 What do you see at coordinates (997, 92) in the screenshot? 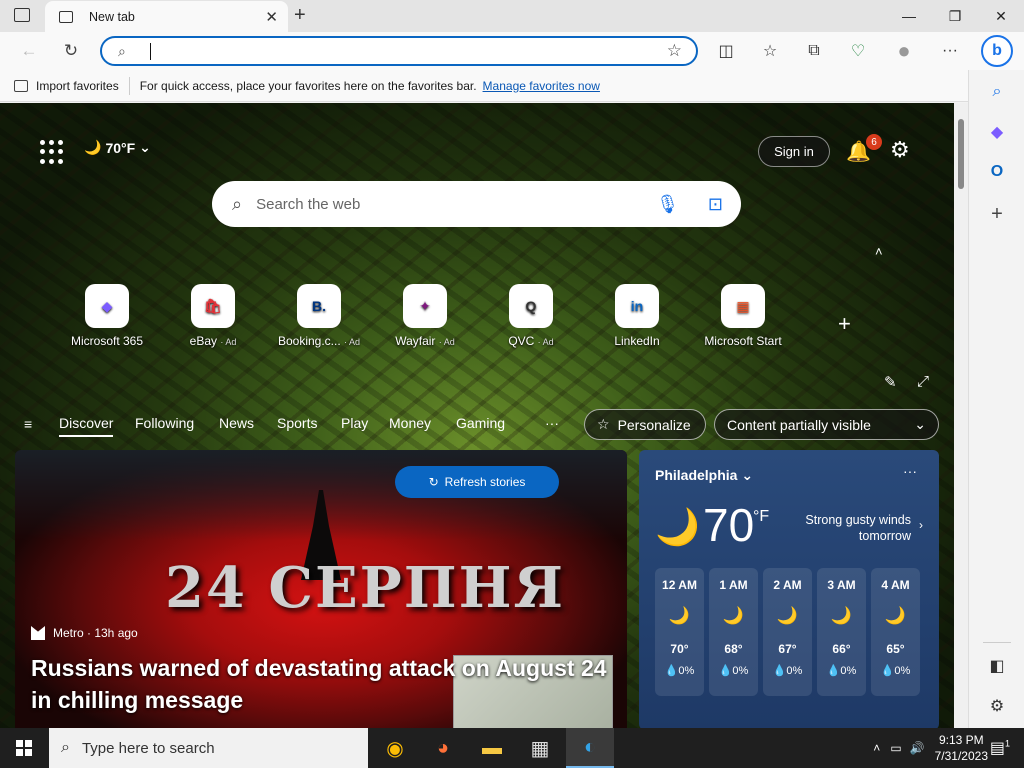
I see `sidebar-search-icon: ⌕` at bounding box center [997, 92].